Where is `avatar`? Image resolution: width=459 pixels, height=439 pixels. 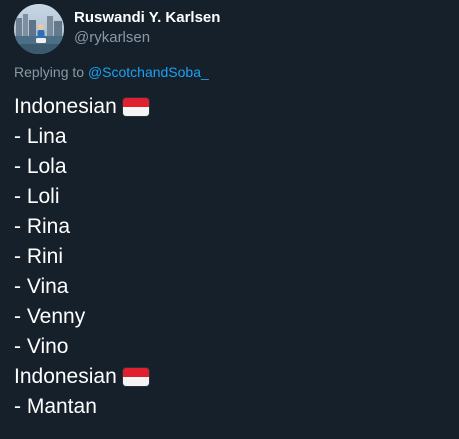
avatar is located at coordinates (39, 29).